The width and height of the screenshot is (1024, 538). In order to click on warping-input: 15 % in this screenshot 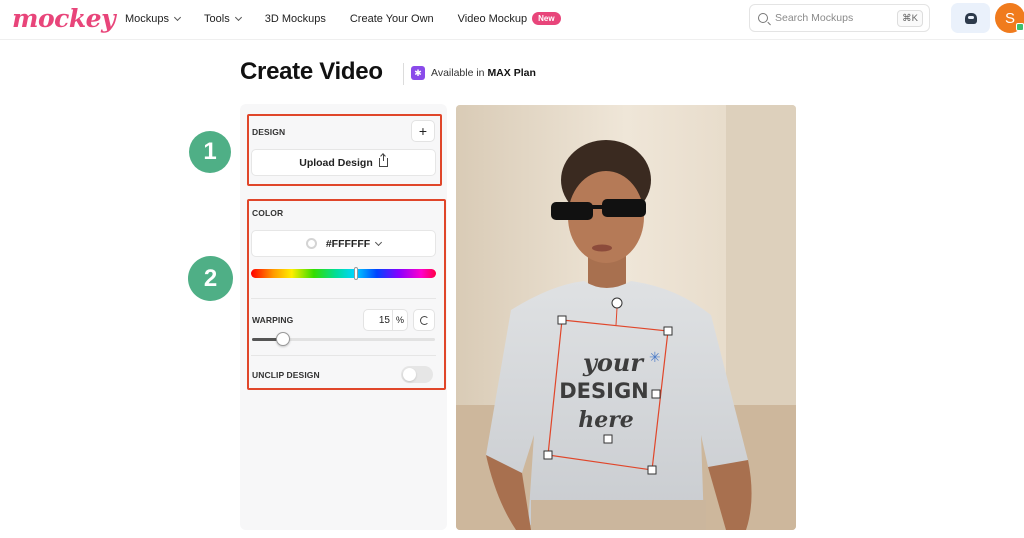, I will do `click(385, 320)`.